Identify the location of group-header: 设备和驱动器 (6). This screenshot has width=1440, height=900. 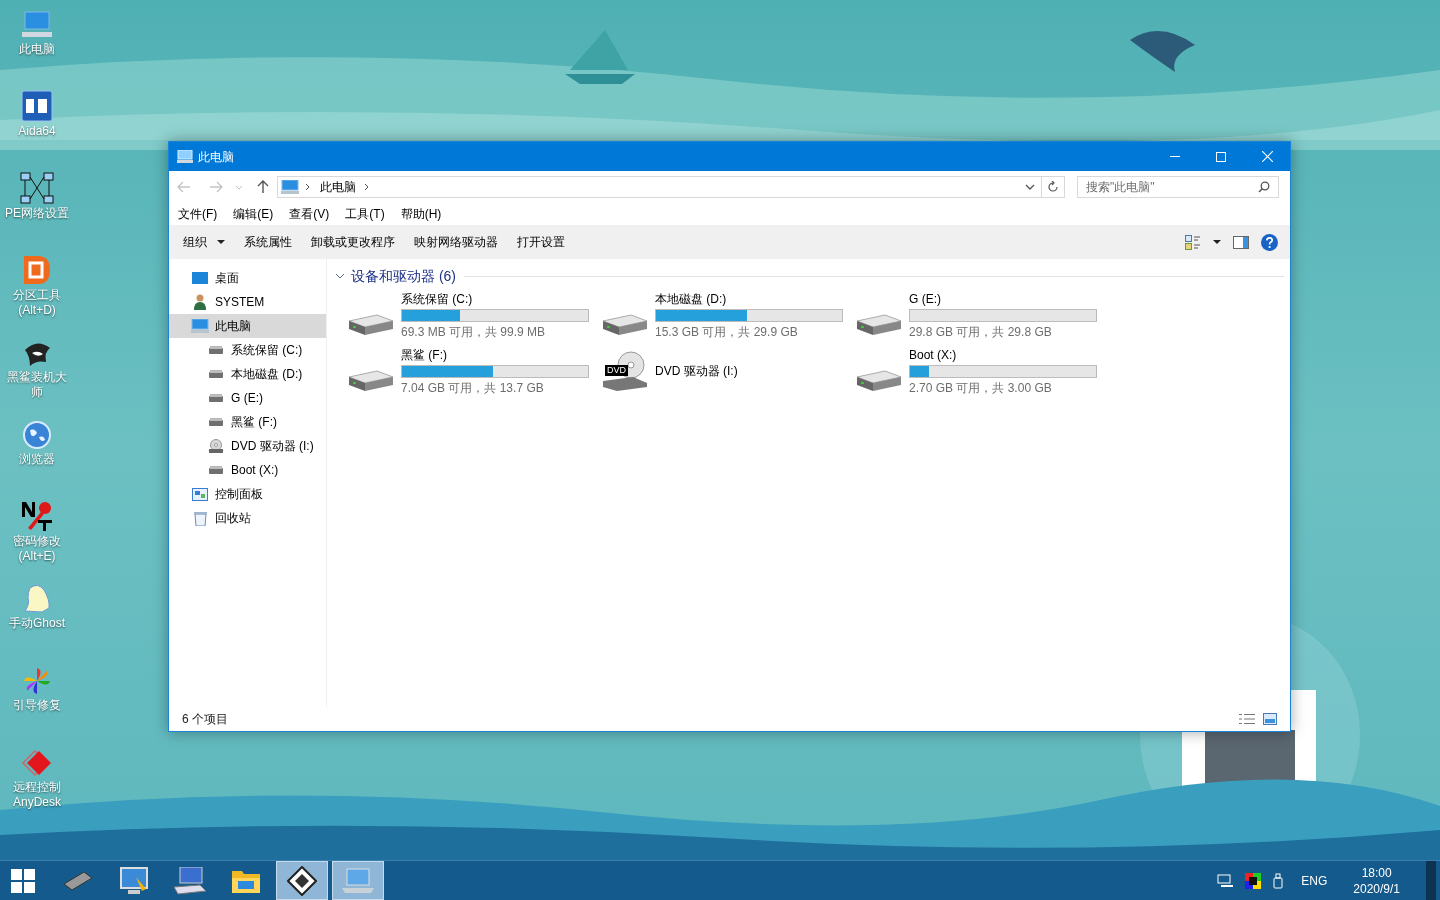
(403, 276).